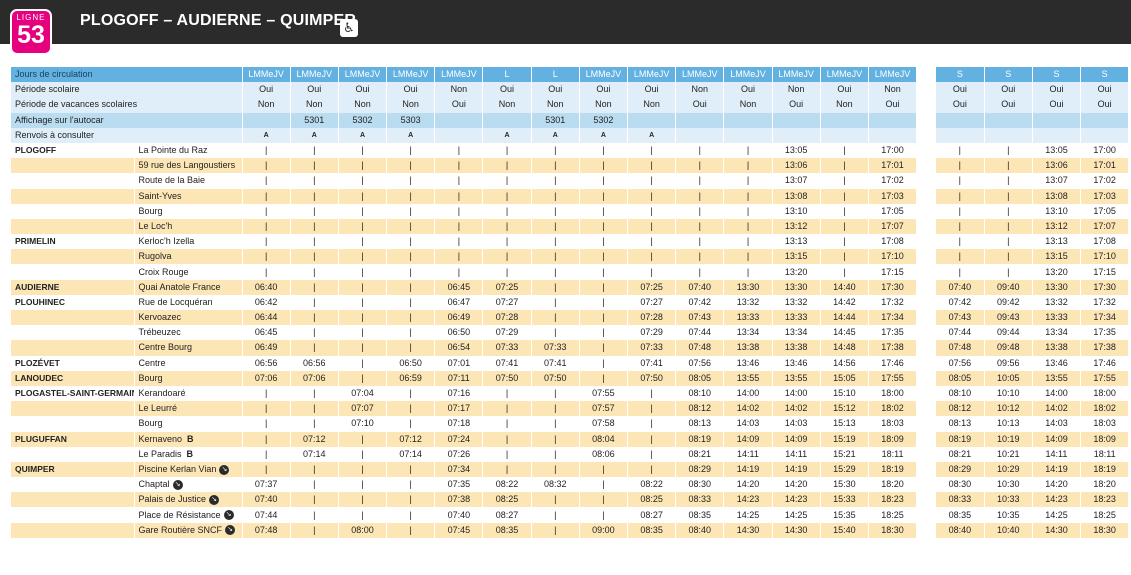 The image size is (1131, 575). I want to click on time-cell: 13:55, so click(748, 378).